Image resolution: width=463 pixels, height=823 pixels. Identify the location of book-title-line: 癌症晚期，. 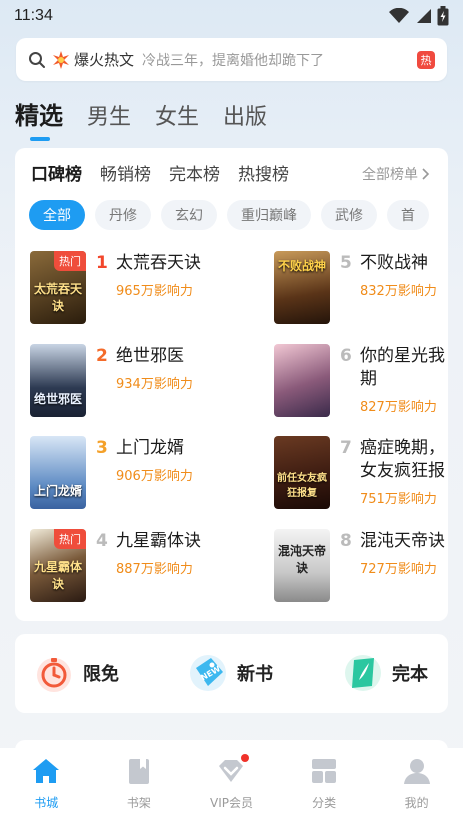
(402, 448).